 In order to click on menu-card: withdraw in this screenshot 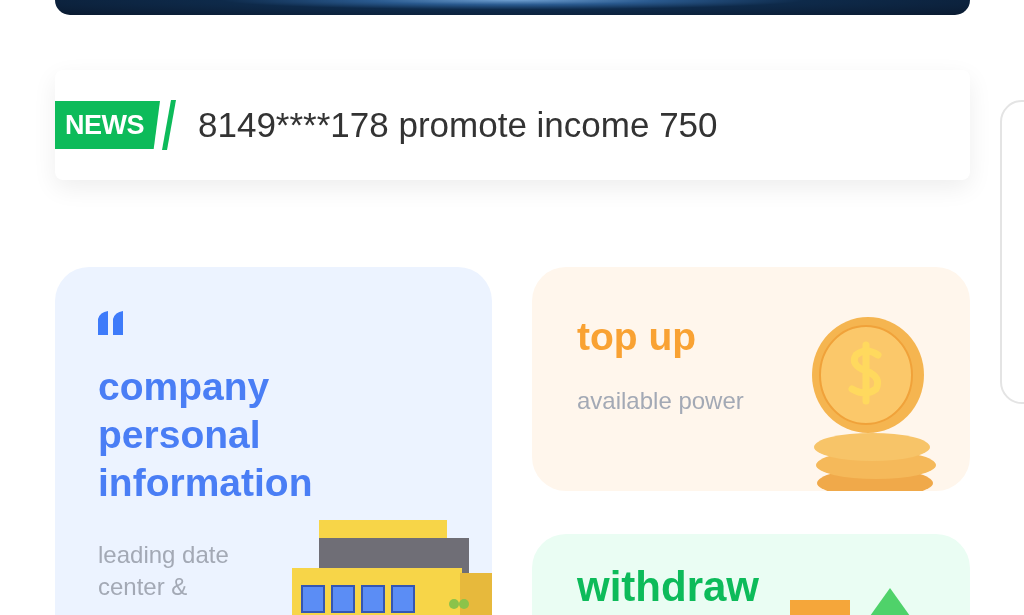, I will do `click(751, 574)`.